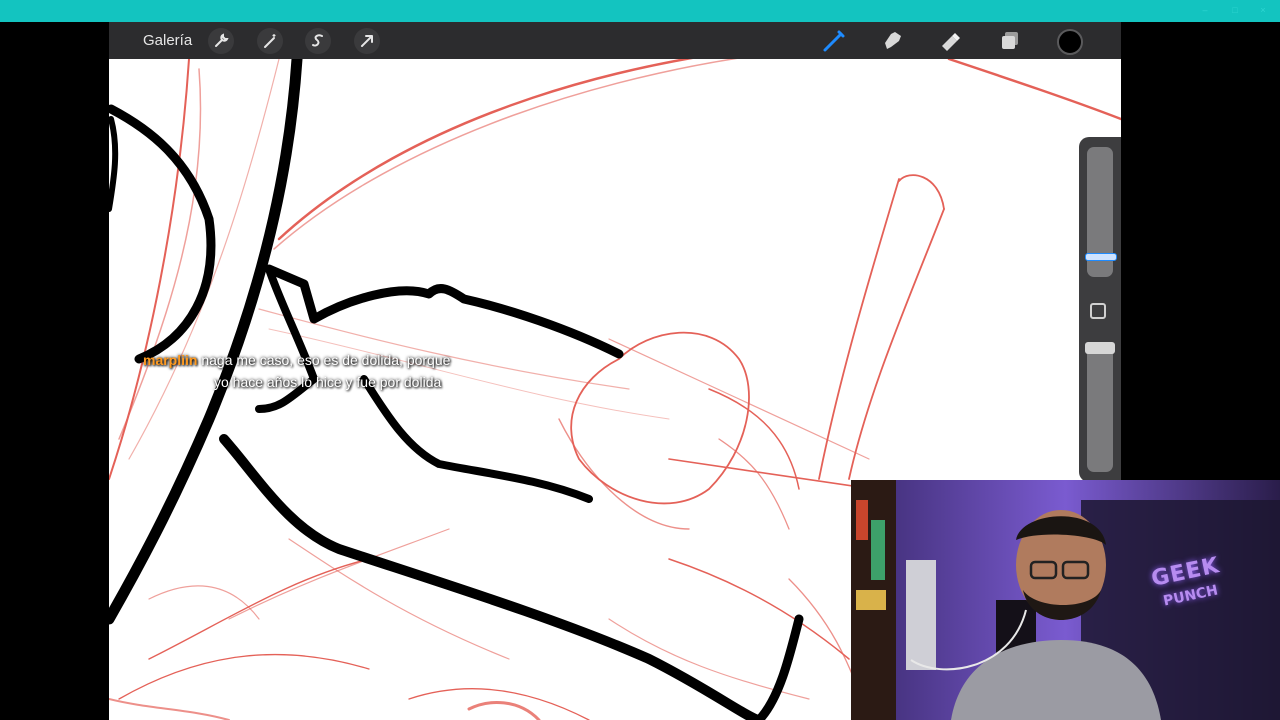  I want to click on brush-tool, so click(834, 41).